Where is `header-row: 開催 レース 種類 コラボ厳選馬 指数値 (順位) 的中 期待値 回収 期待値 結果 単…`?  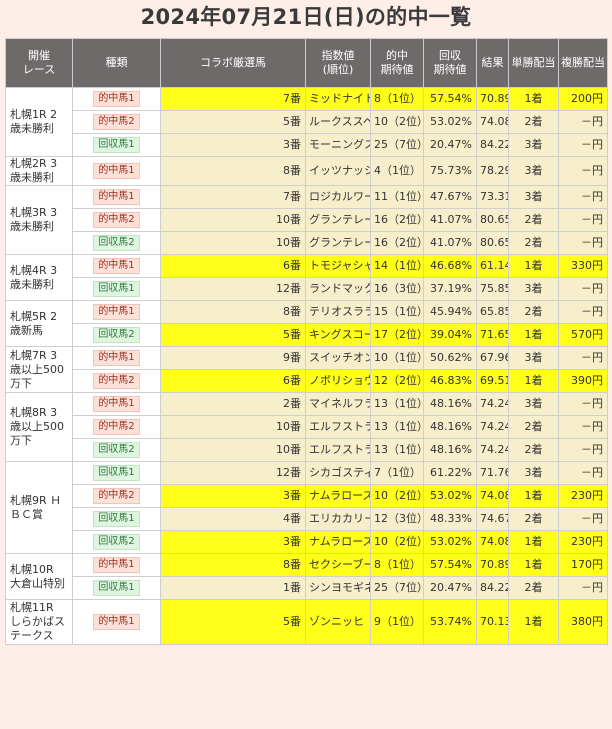
header-row: 開催 レース 種類 コラボ厳選馬 指数値 (順位) 的中 期待値 回収 期待値 結果 単… is located at coordinates (306, 63).